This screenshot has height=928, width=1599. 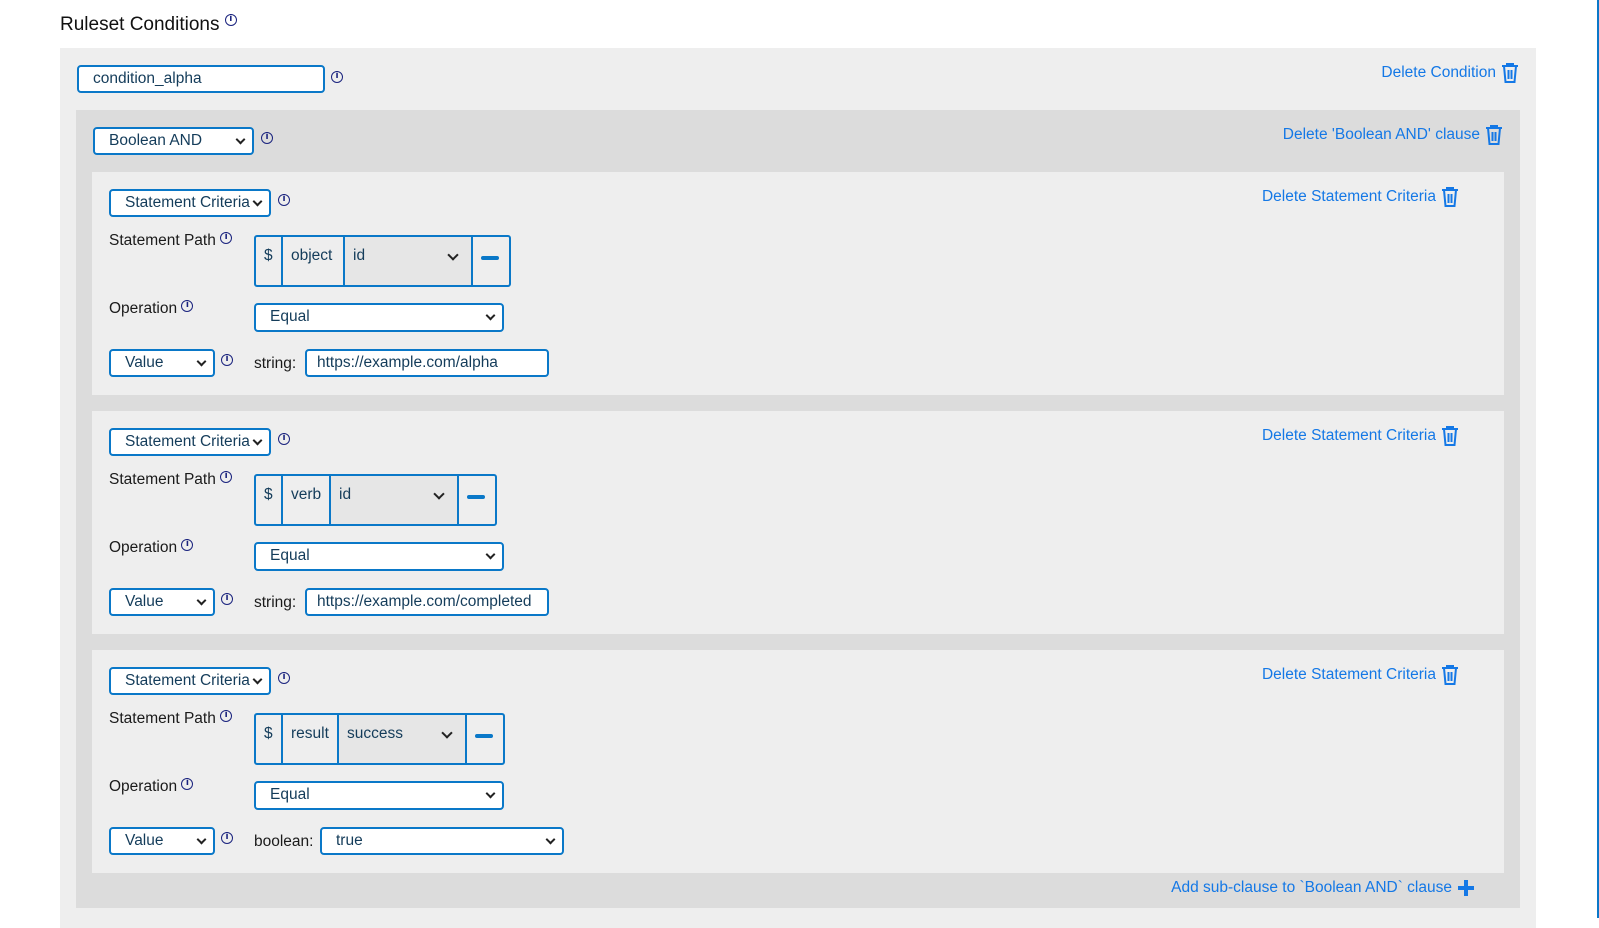 What do you see at coordinates (140, 24) in the screenshot?
I see `title-text: Ruleset Conditions` at bounding box center [140, 24].